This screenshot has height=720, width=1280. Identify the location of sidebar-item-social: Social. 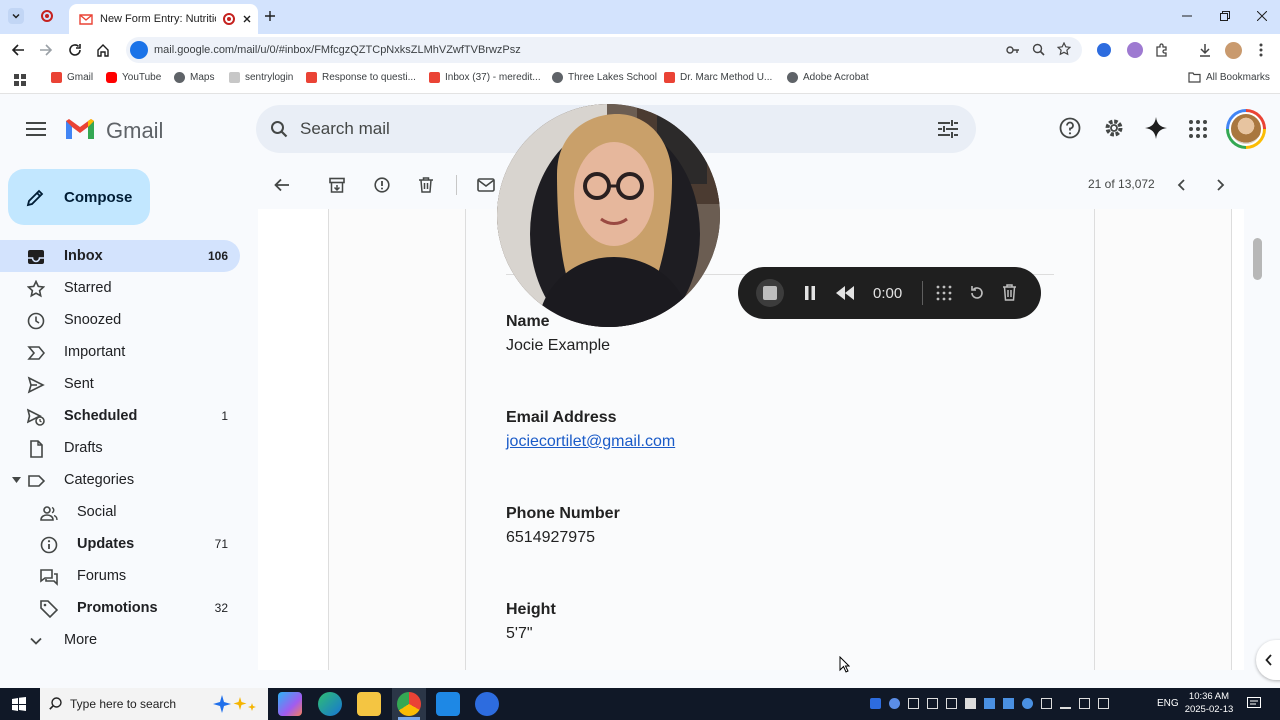
(120, 512).